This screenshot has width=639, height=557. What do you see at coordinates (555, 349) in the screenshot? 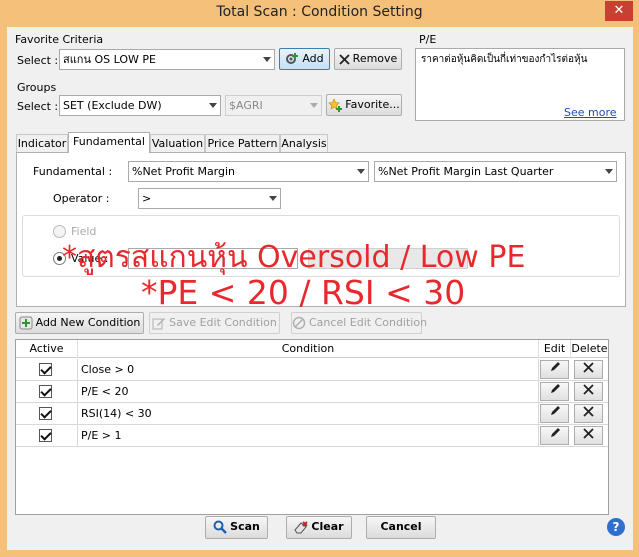
I see `header-edit: Edit` at bounding box center [555, 349].